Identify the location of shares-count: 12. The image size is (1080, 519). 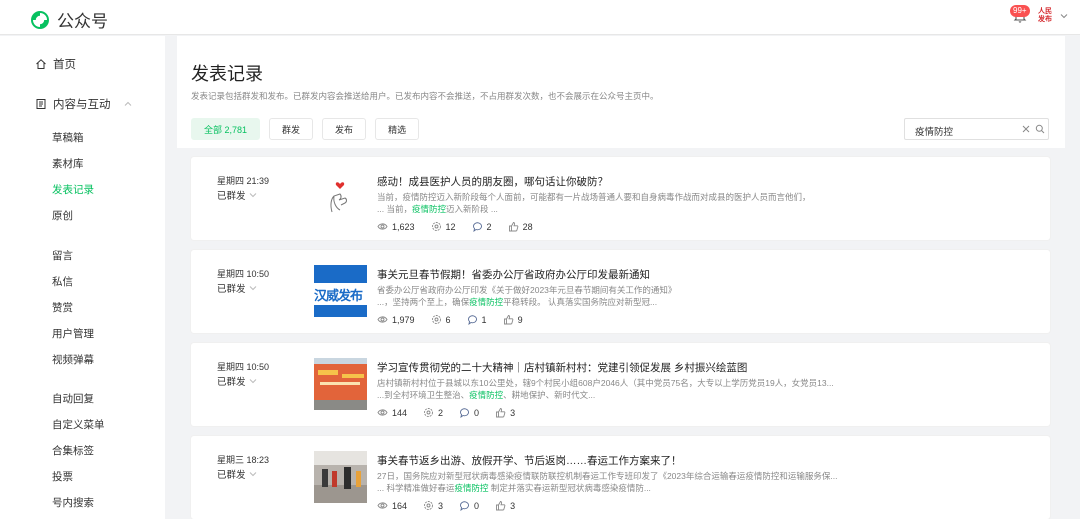
(450, 226).